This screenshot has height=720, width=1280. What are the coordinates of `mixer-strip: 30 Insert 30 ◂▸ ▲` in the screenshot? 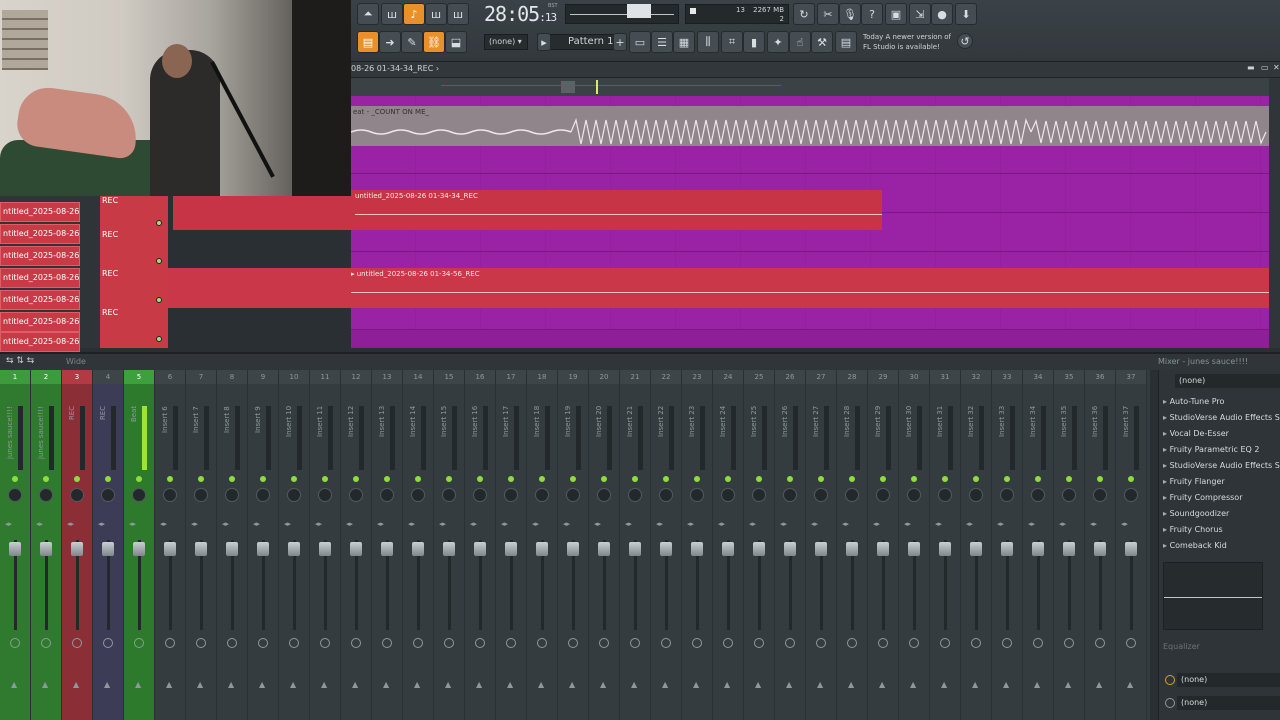 It's located at (914, 545).